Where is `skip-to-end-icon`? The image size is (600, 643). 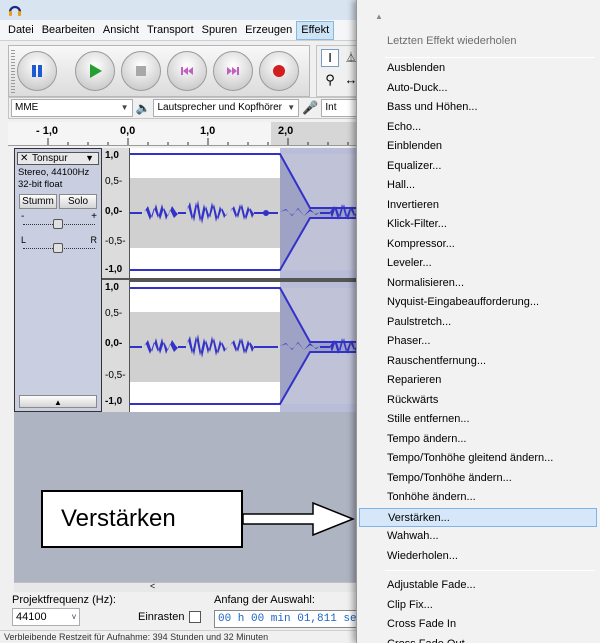 skip-to-end-icon is located at coordinates (233, 71).